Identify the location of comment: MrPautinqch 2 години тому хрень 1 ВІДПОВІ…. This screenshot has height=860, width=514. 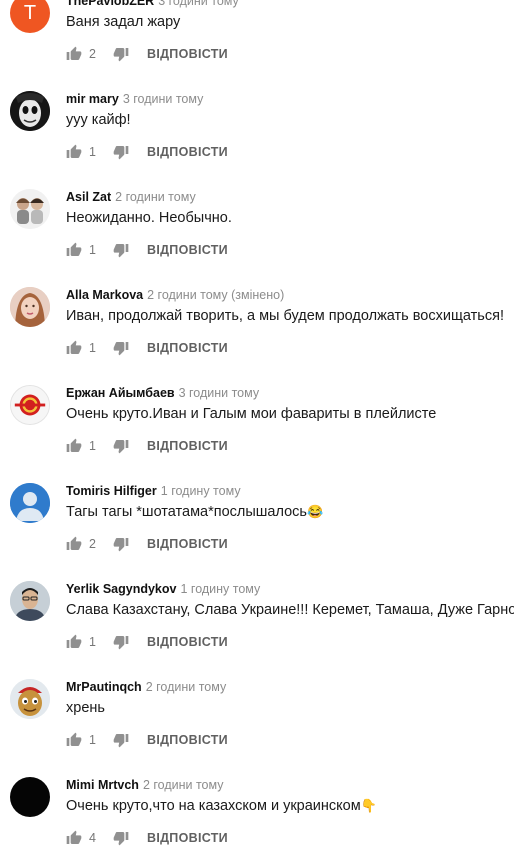
(257, 713).